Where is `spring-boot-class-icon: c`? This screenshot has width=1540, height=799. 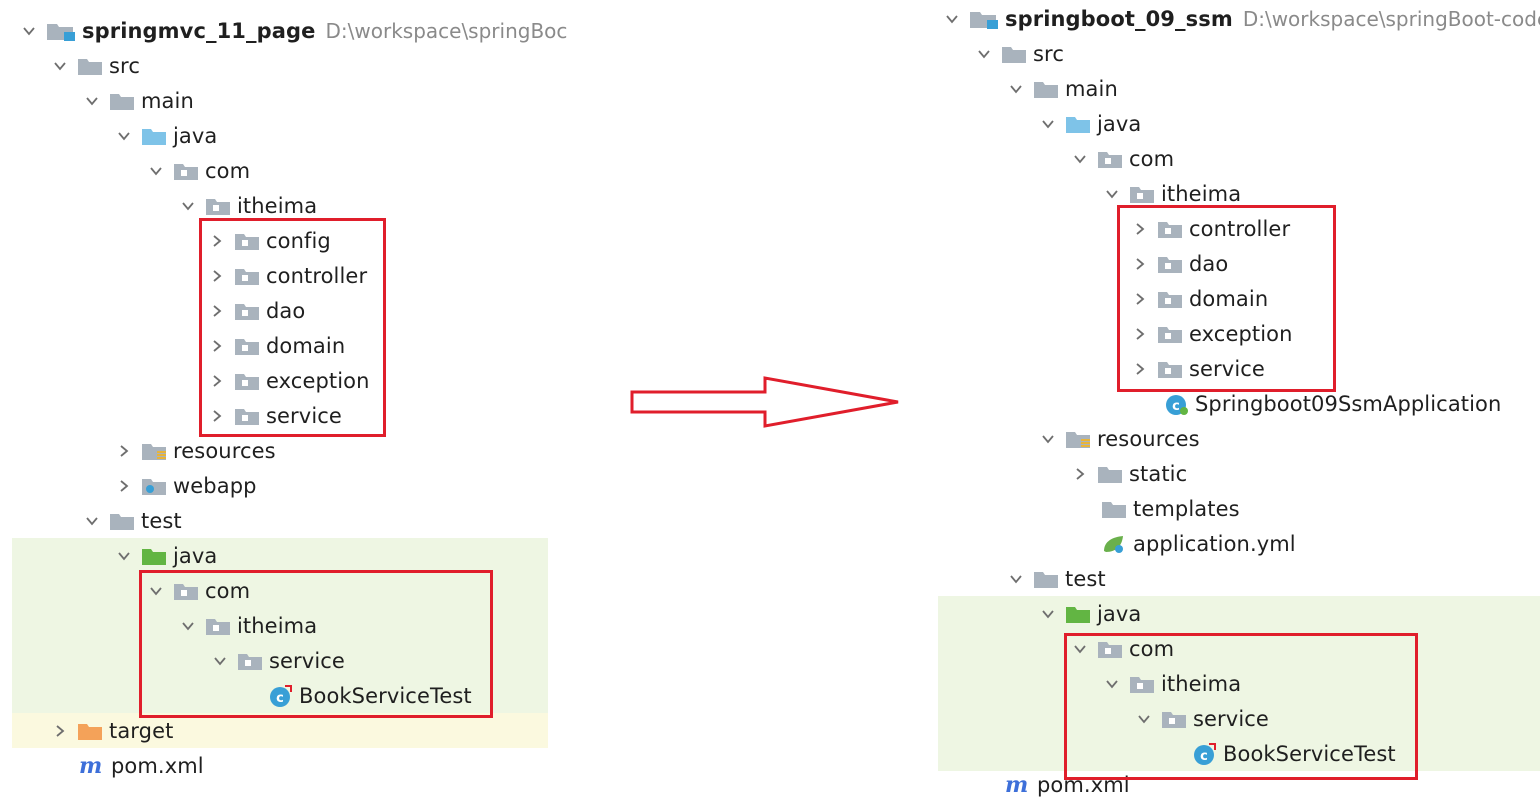 spring-boot-class-icon: c is located at coordinates (1177, 404).